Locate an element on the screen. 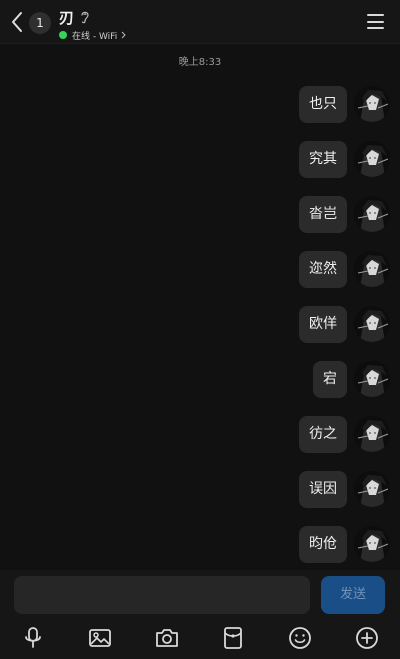 Image resolution: width=400 pixels, height=659 pixels. back-icon is located at coordinates (17, 22).